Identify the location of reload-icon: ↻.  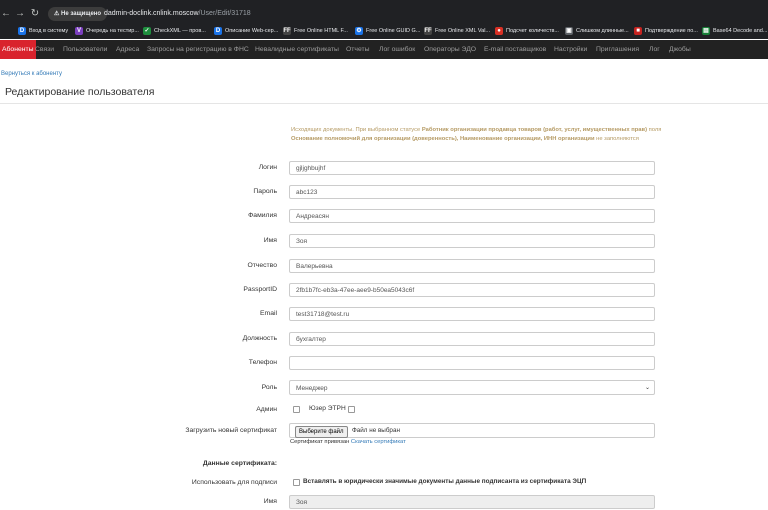
(35, 14).